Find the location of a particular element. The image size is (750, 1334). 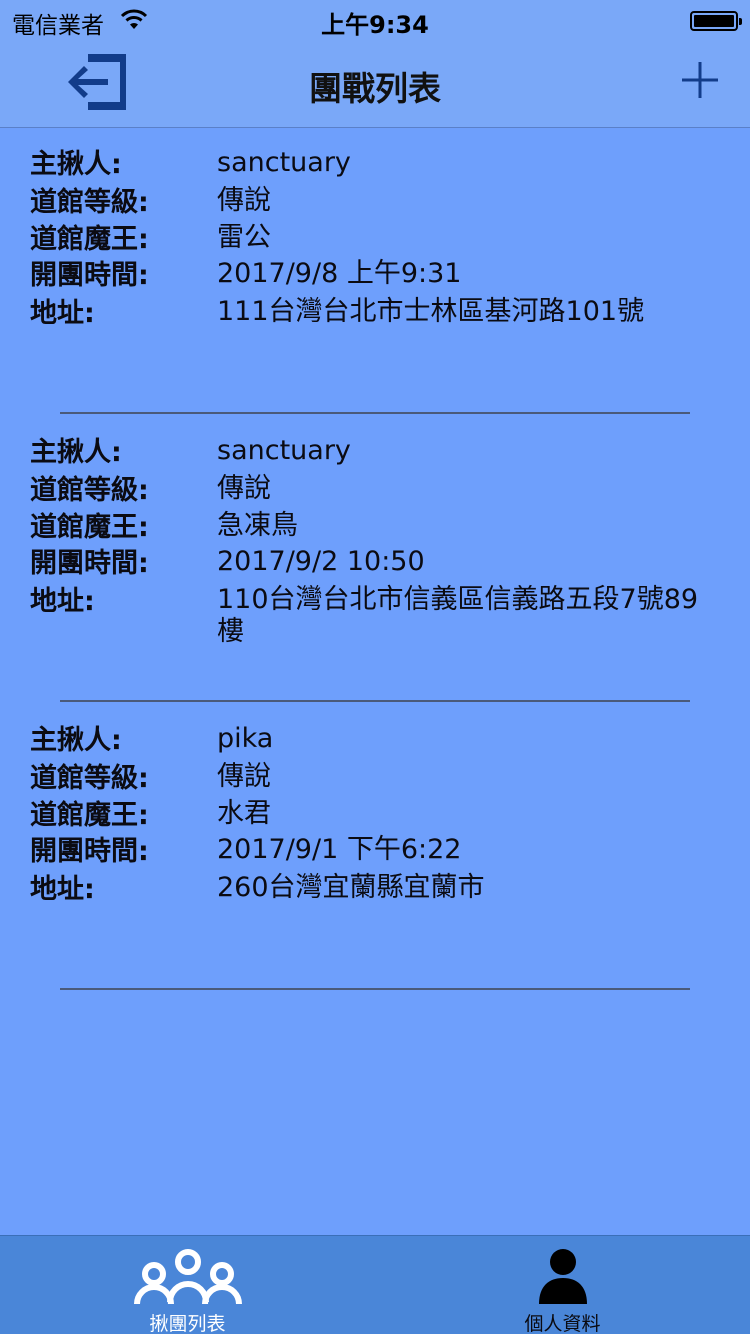

address-value: 260台灣宜蘭縣宜蘭市 is located at coordinates (351, 887).